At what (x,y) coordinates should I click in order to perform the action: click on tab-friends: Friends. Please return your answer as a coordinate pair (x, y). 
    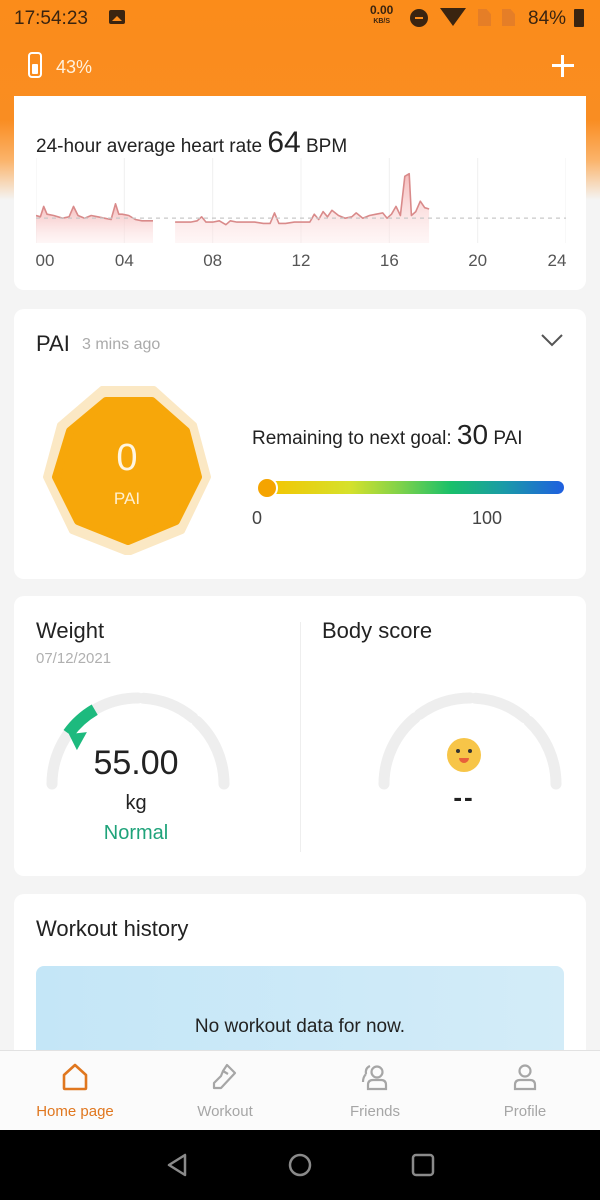
    Looking at the image, I should click on (375, 1091).